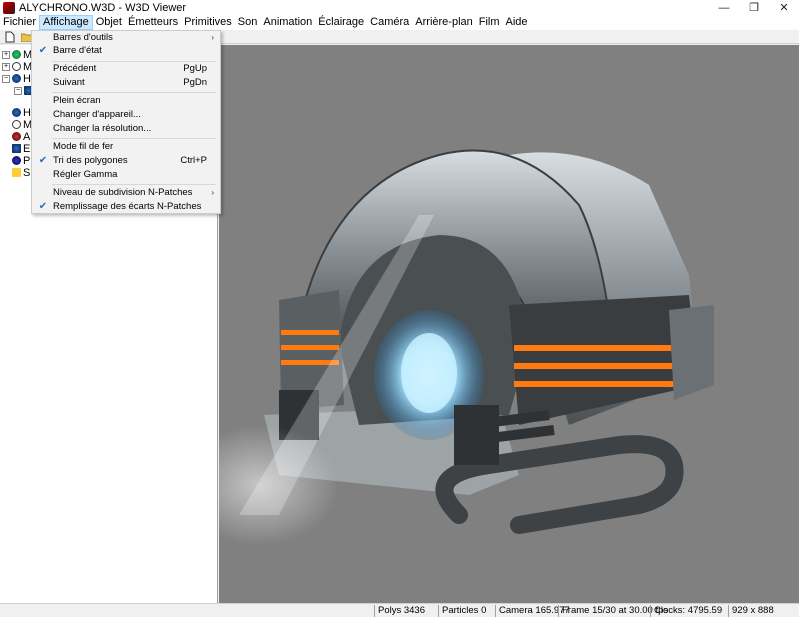 The width and height of the screenshot is (799, 617). What do you see at coordinates (389, 22) in the screenshot?
I see `menu-camera: Caméra` at bounding box center [389, 22].